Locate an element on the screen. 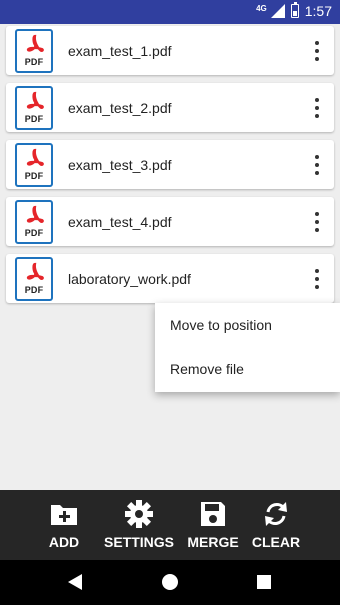 The image size is (340, 605). file-item: PDF laboratory_work.pdf is located at coordinates (170, 278).